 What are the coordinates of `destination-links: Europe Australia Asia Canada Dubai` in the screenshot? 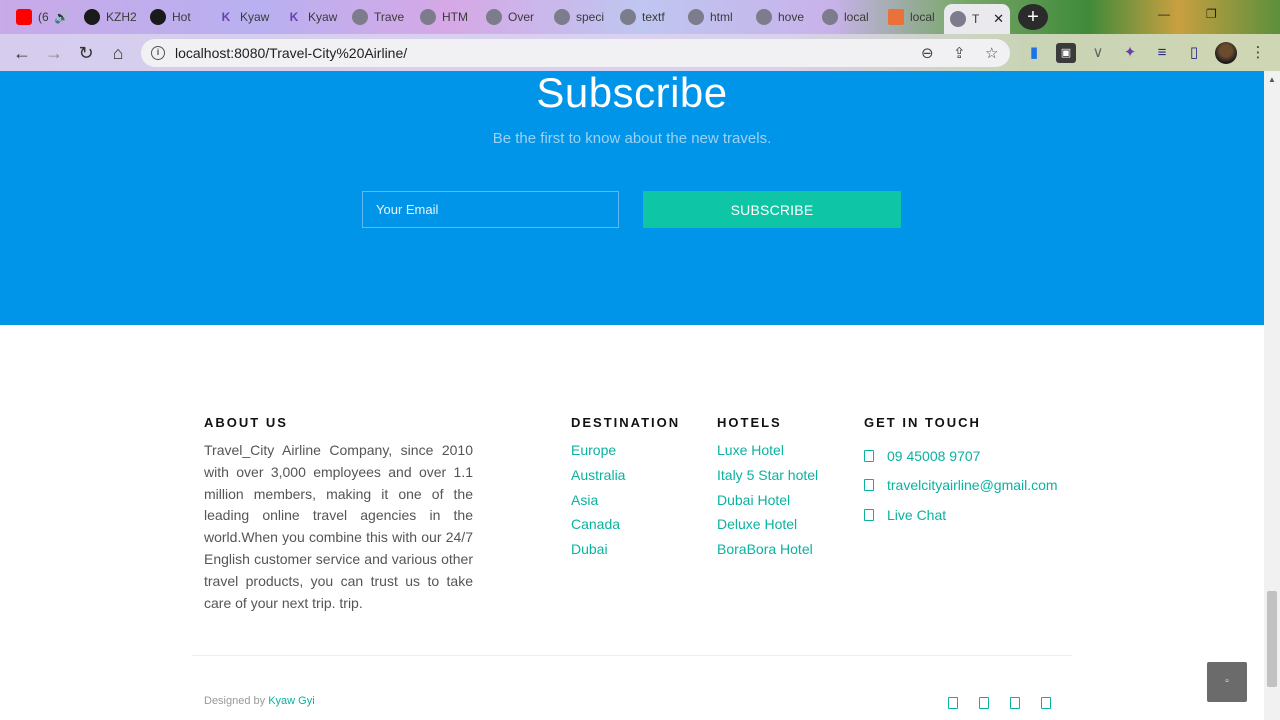 It's located at (598, 500).